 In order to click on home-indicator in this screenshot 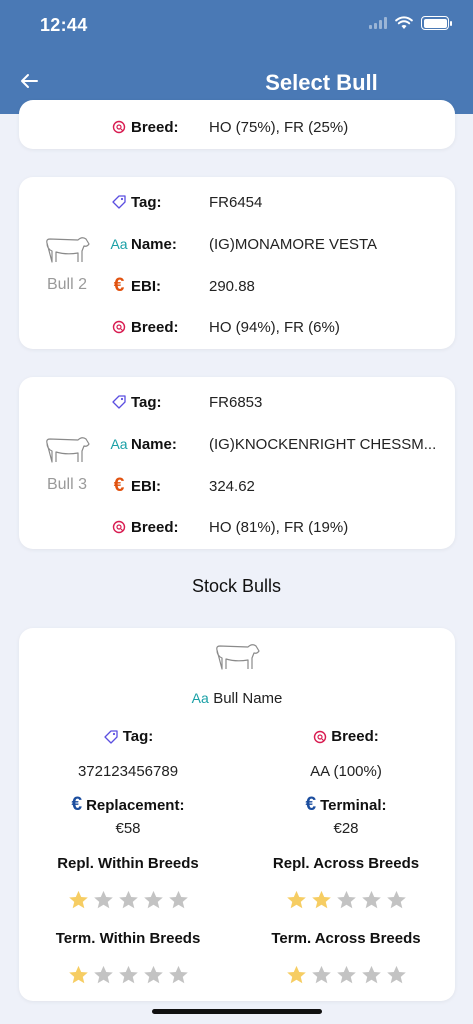, I will do `click(237, 1011)`.